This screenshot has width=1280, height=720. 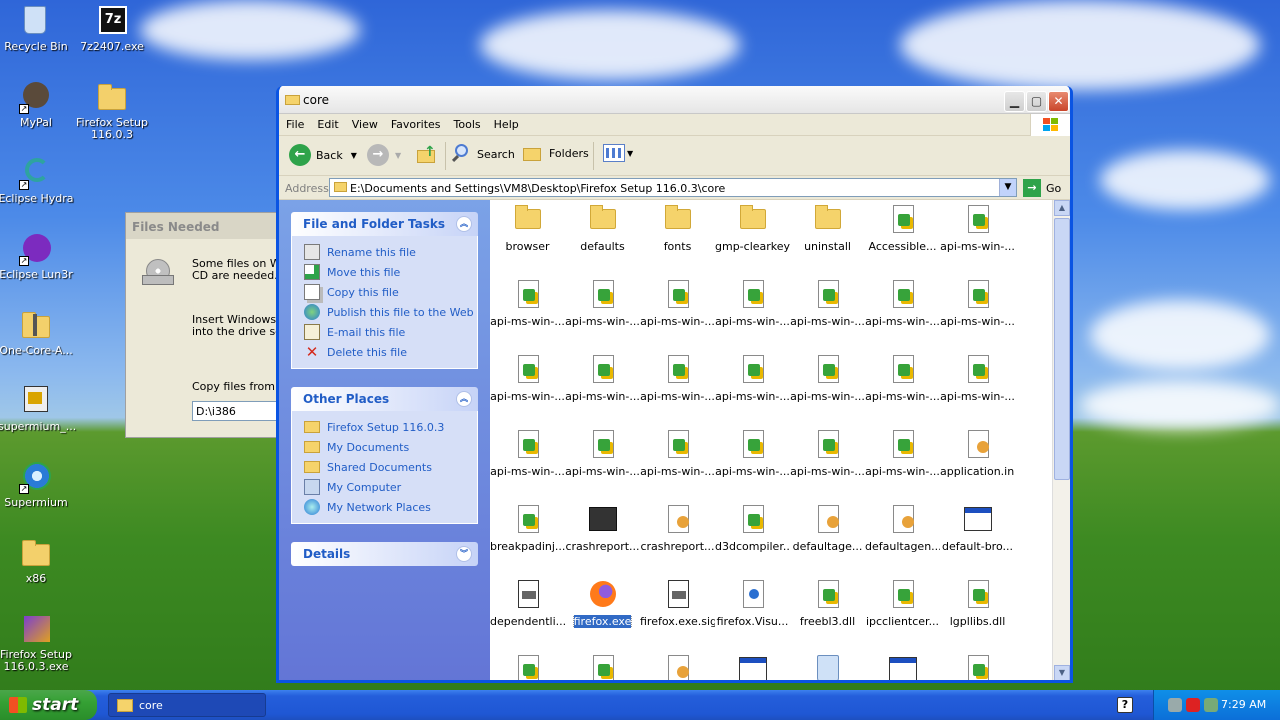 I want to click on desktop-icon-eclipse-lun3r: ↗ Eclipse Lun3r, so click(x=37, y=256).